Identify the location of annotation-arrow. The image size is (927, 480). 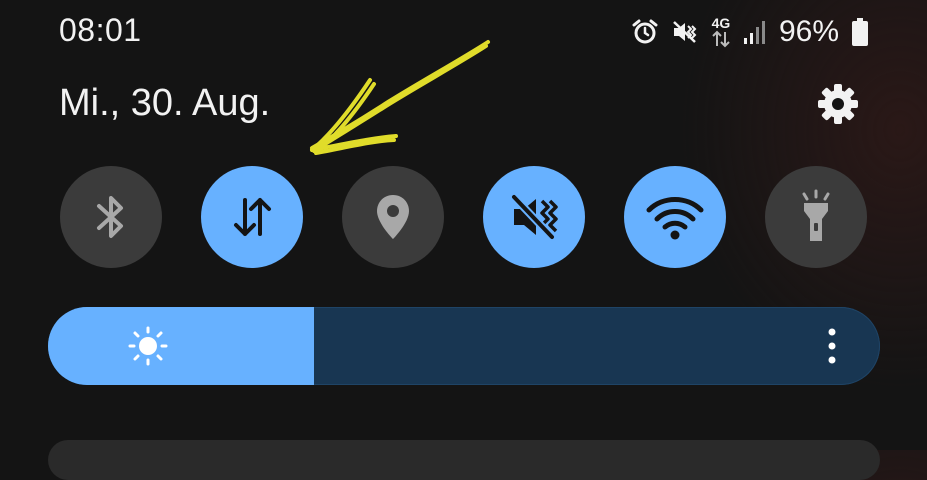
(400, 97).